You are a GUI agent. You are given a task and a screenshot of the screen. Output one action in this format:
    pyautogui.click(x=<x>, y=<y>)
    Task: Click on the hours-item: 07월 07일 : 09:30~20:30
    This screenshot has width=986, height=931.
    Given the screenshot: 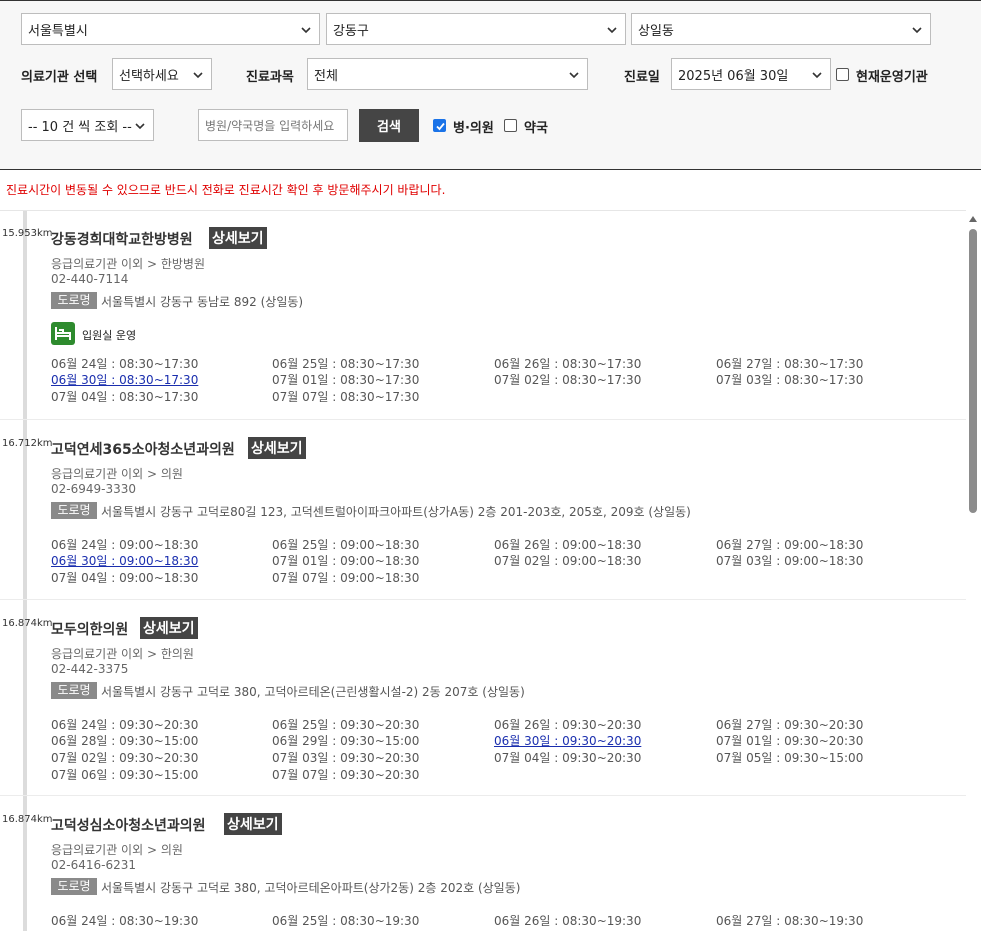 What is the action you would take?
    pyautogui.click(x=346, y=775)
    